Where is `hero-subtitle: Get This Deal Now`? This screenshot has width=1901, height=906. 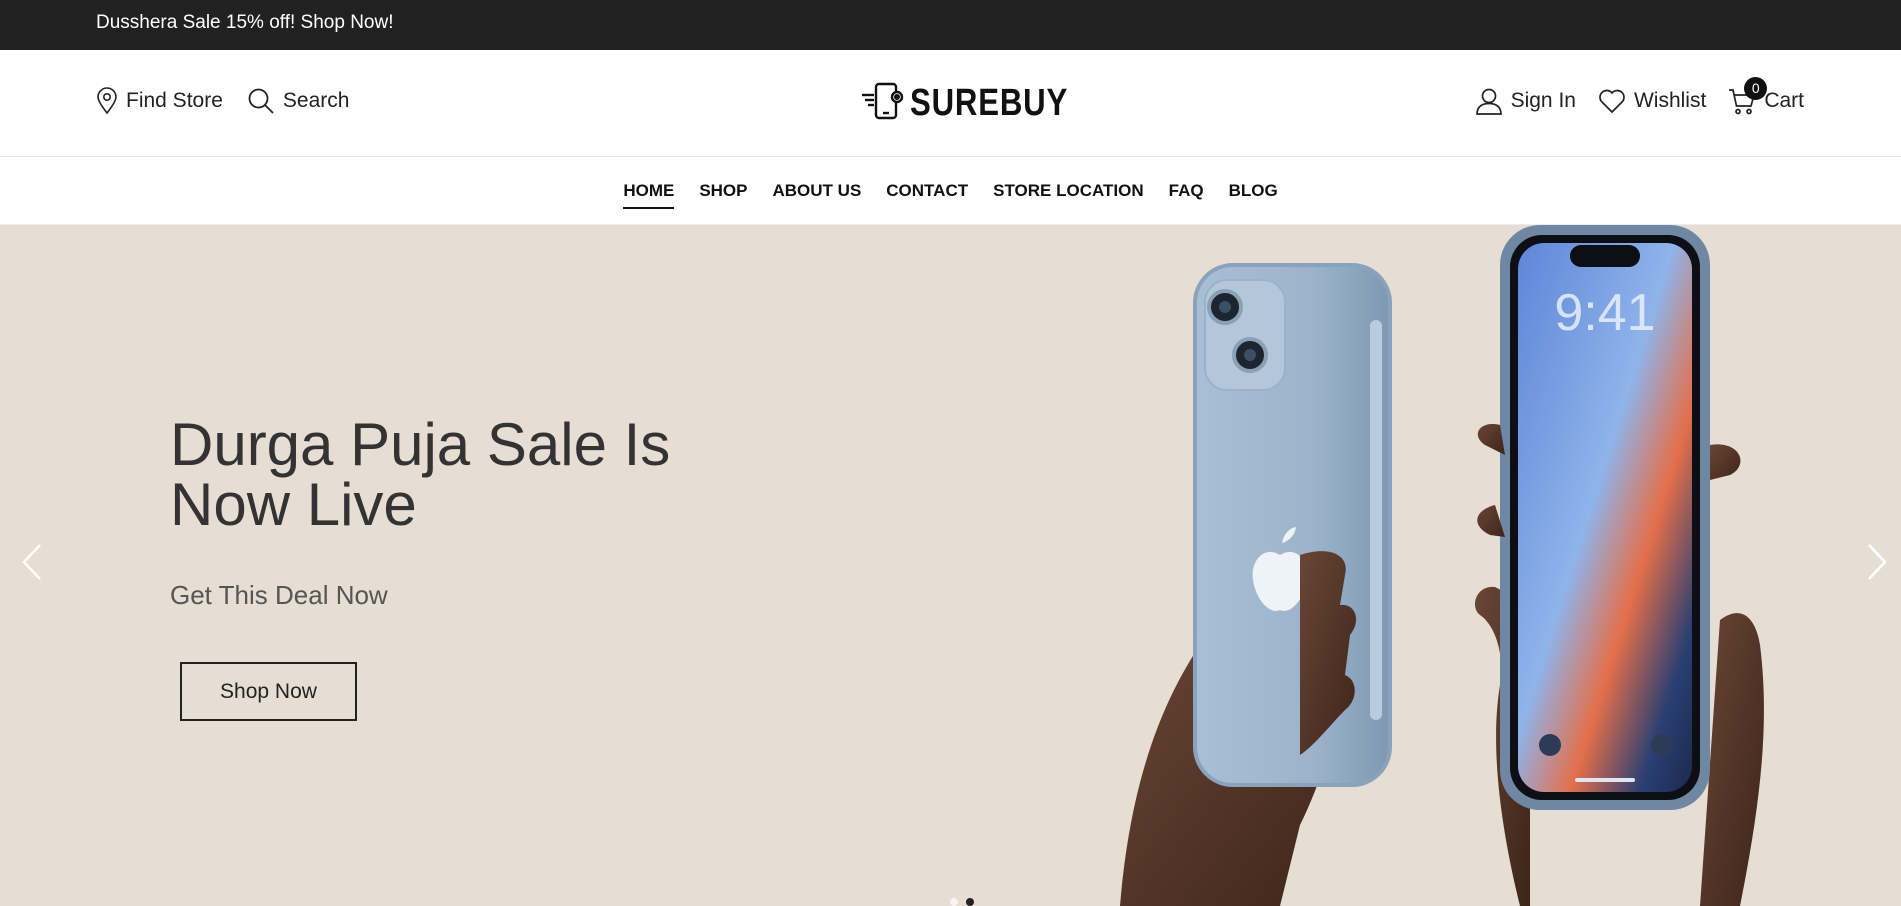 hero-subtitle: Get This Deal Now is located at coordinates (279, 595).